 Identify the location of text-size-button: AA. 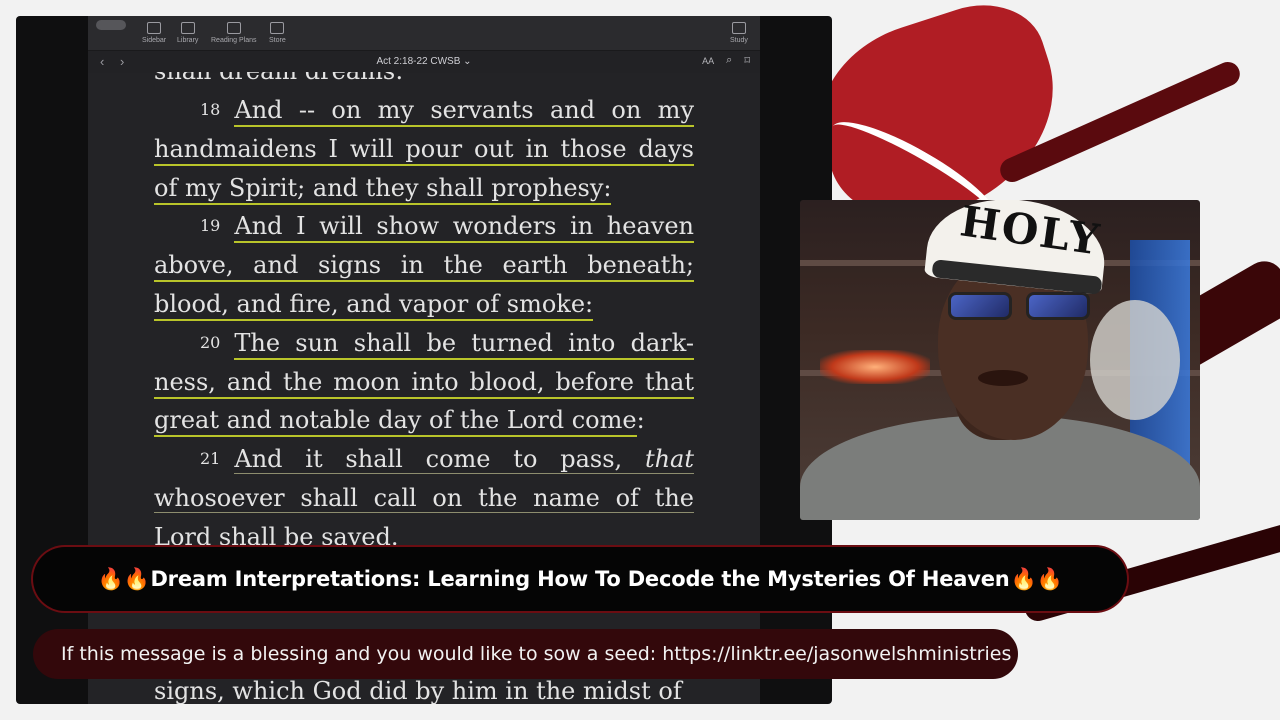
(708, 61).